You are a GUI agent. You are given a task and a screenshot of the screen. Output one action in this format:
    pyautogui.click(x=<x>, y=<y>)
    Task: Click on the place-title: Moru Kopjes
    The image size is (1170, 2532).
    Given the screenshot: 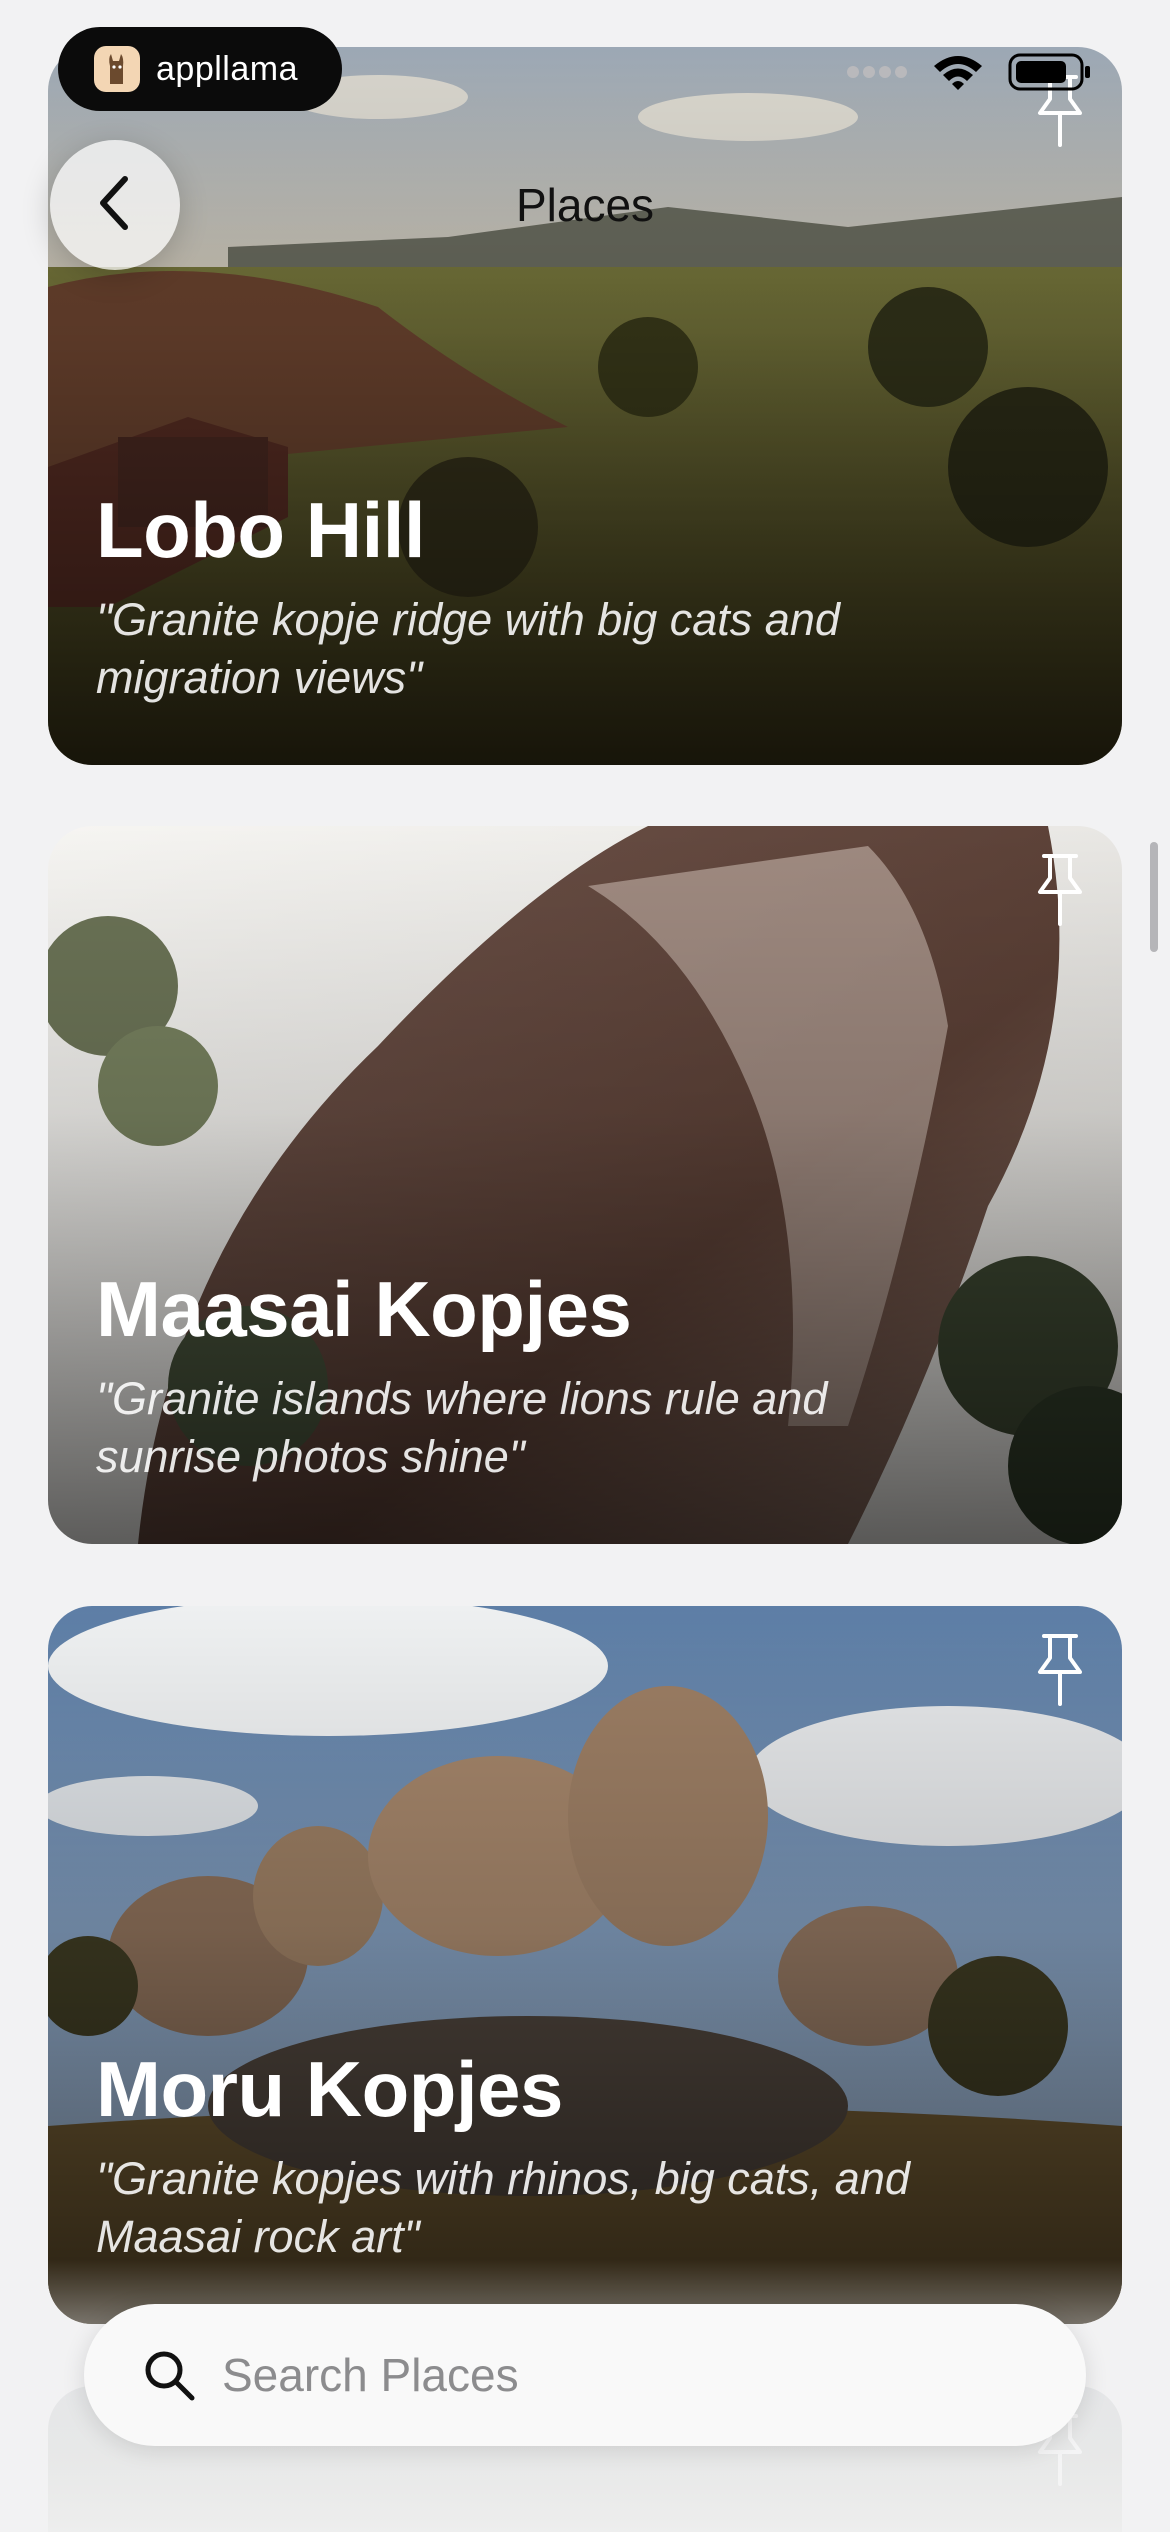 What is the action you would take?
    pyautogui.click(x=329, y=2089)
    